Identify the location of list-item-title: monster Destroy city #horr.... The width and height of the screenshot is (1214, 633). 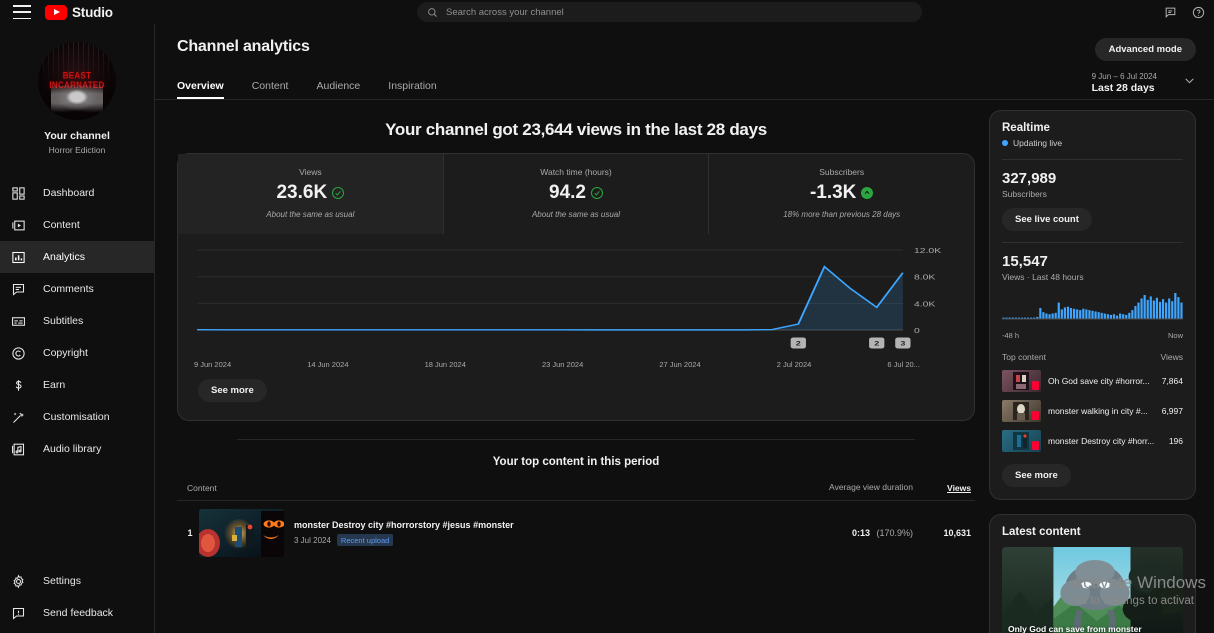
(1101, 441).